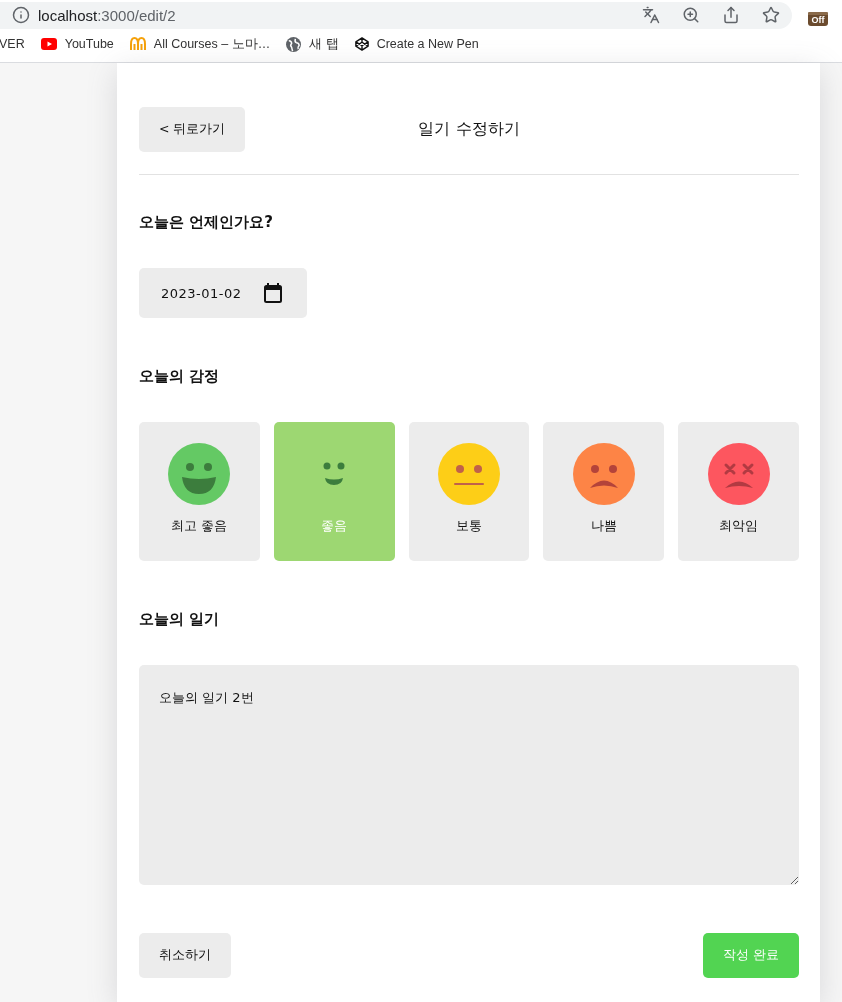 The width and height of the screenshot is (842, 1002). Describe the element at coordinates (691, 15) in the screenshot. I see `zoom-in-icon` at that location.